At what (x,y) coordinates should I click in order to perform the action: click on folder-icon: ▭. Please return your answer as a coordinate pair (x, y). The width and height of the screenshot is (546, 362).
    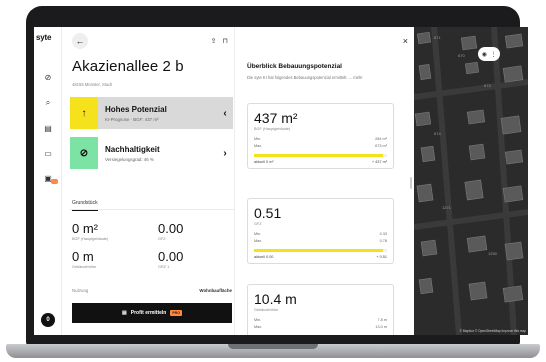
    Looking at the image, I should click on (48, 153).